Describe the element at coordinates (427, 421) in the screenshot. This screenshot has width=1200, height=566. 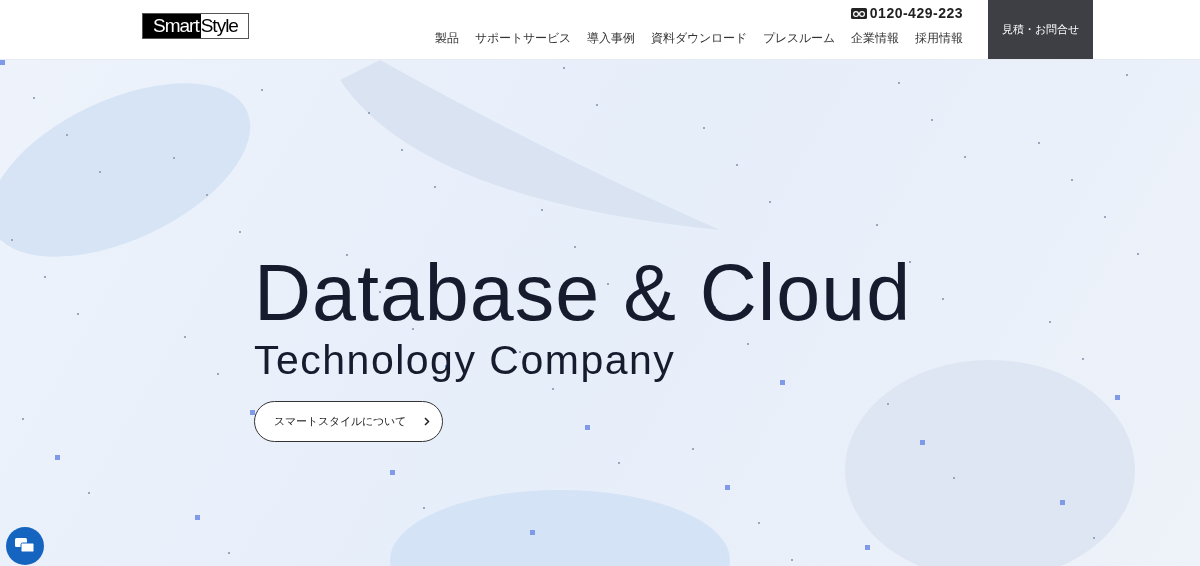
I see `chevron-right-icon` at that location.